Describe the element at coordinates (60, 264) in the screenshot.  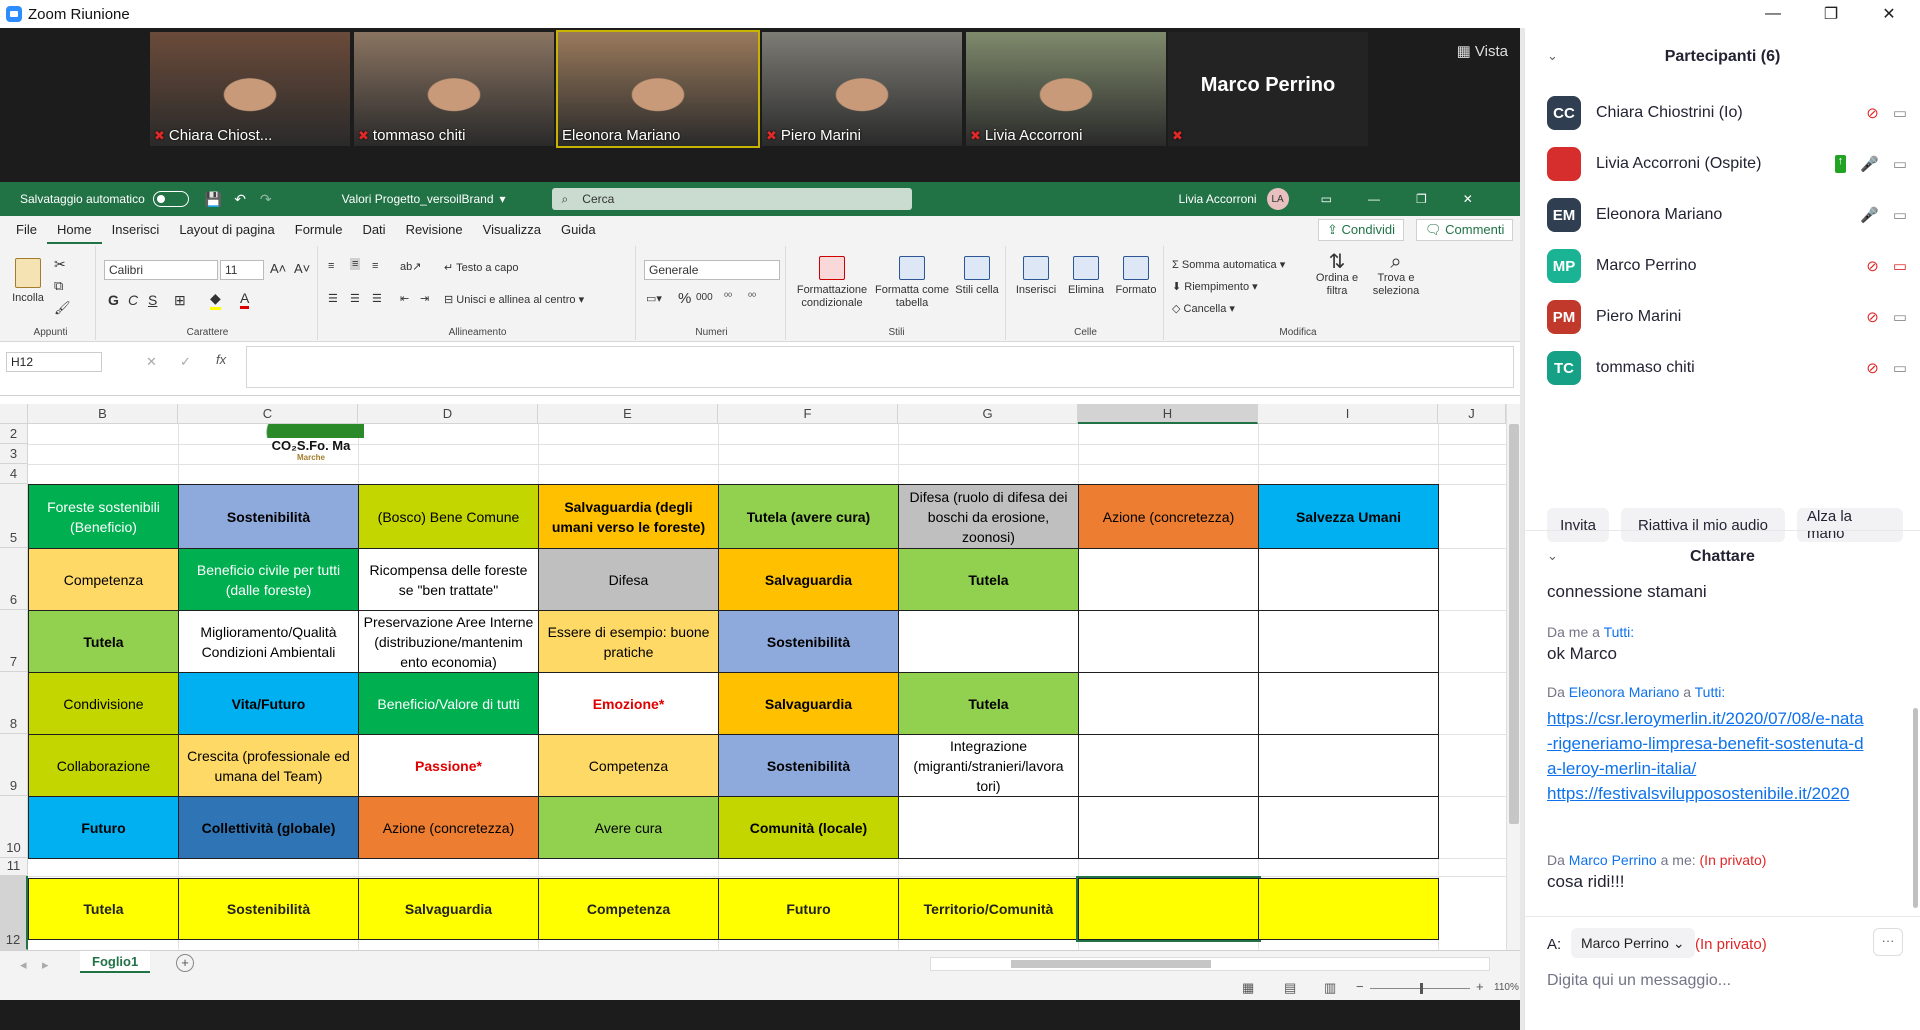
I see `cut-icon: ✂` at that location.